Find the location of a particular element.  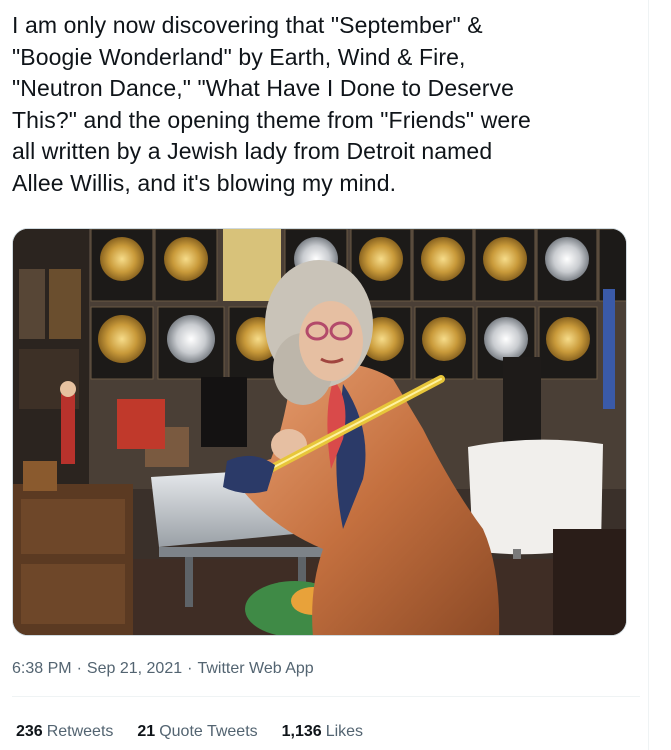

retweets-count: 236 is located at coordinates (29, 731).